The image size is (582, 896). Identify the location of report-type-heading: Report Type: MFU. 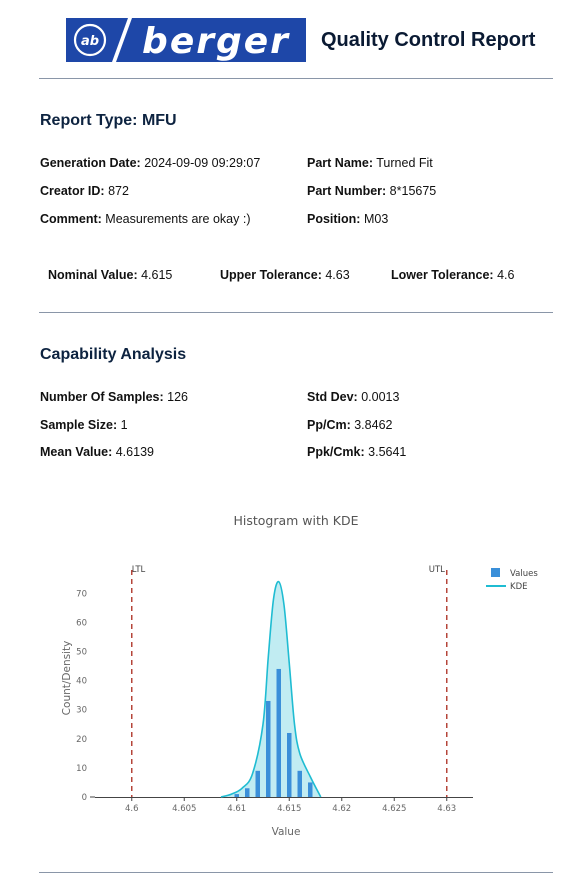
(108, 121).